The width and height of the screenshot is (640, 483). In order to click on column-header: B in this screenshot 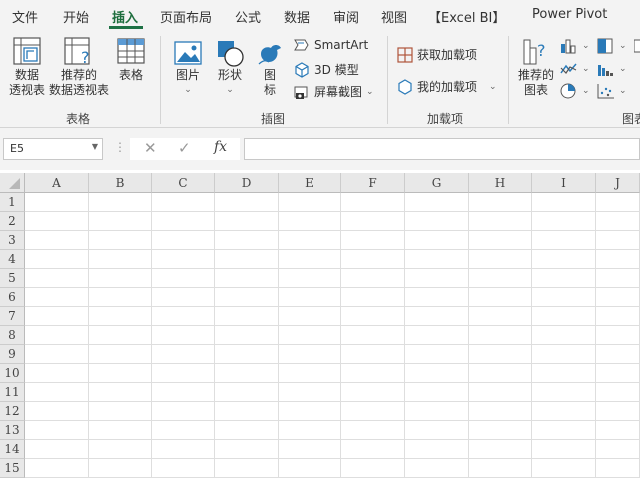, I will do `click(120, 183)`.